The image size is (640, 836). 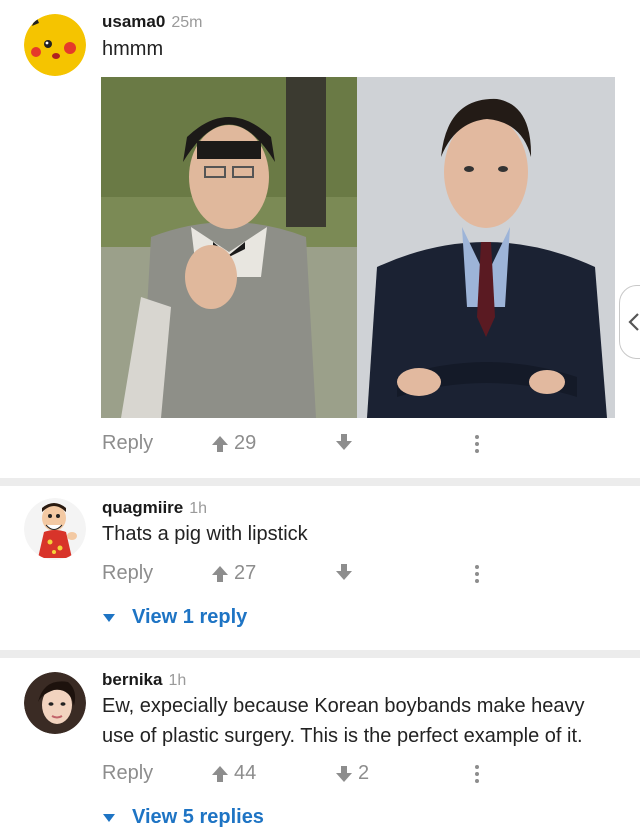 I want to click on upvote-count: 44, so click(x=245, y=773).